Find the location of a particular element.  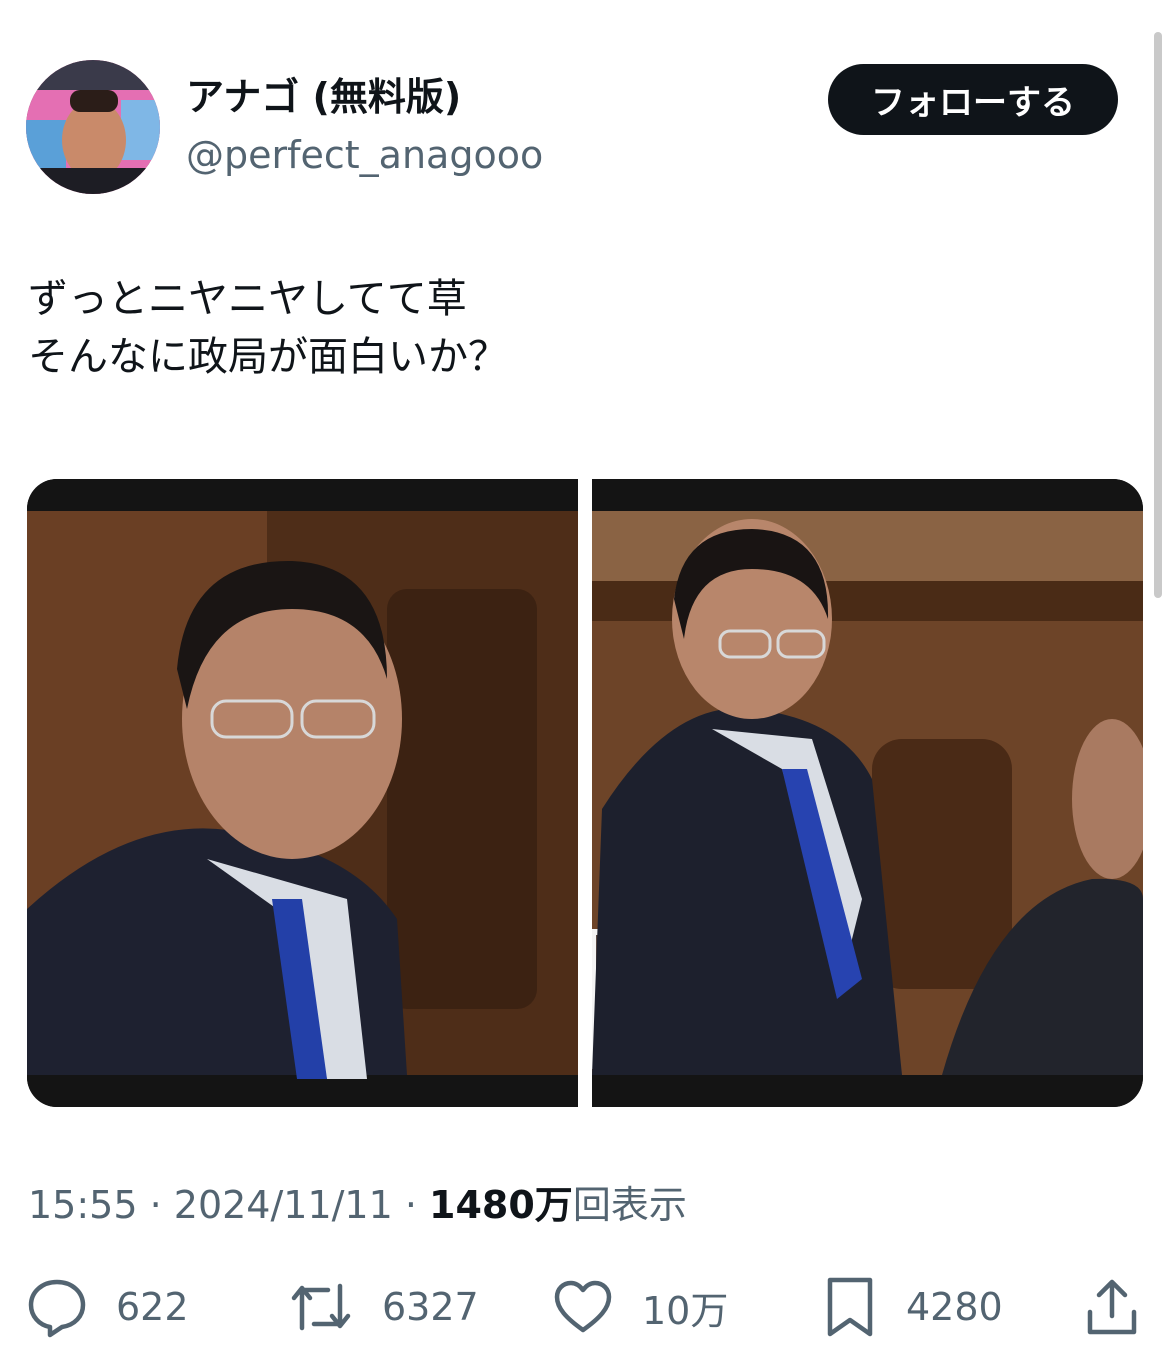

bookmark-icon is located at coordinates (850, 1307).